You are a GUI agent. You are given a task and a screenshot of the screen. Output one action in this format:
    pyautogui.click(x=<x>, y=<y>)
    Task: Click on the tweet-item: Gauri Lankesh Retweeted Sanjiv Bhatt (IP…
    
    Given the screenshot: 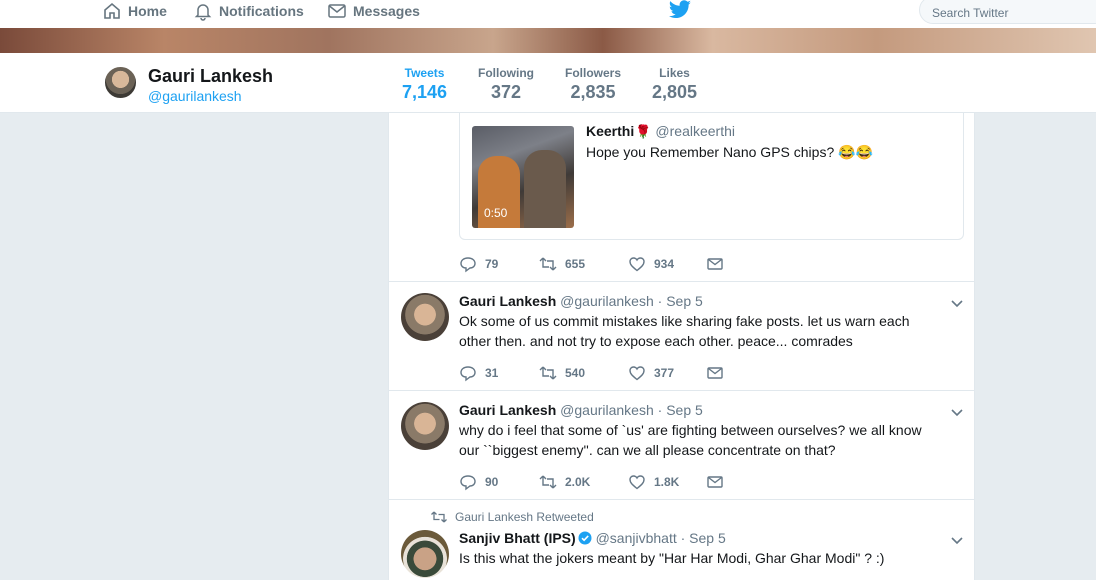 What is the action you would take?
    pyautogui.click(x=681, y=540)
    